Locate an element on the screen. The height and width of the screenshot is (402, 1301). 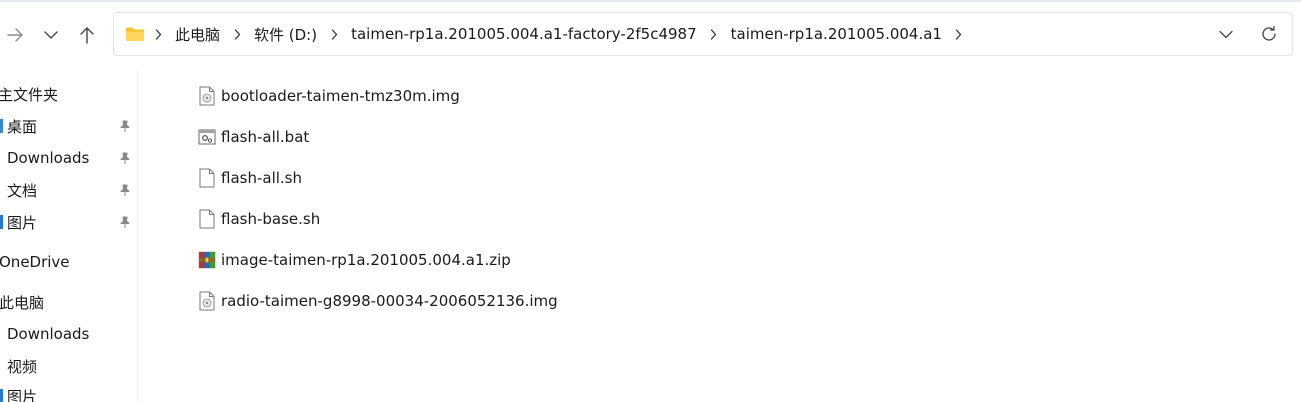
file-item: radio-taimen-g8998-00034-2006052136.img is located at coordinates (378, 301).